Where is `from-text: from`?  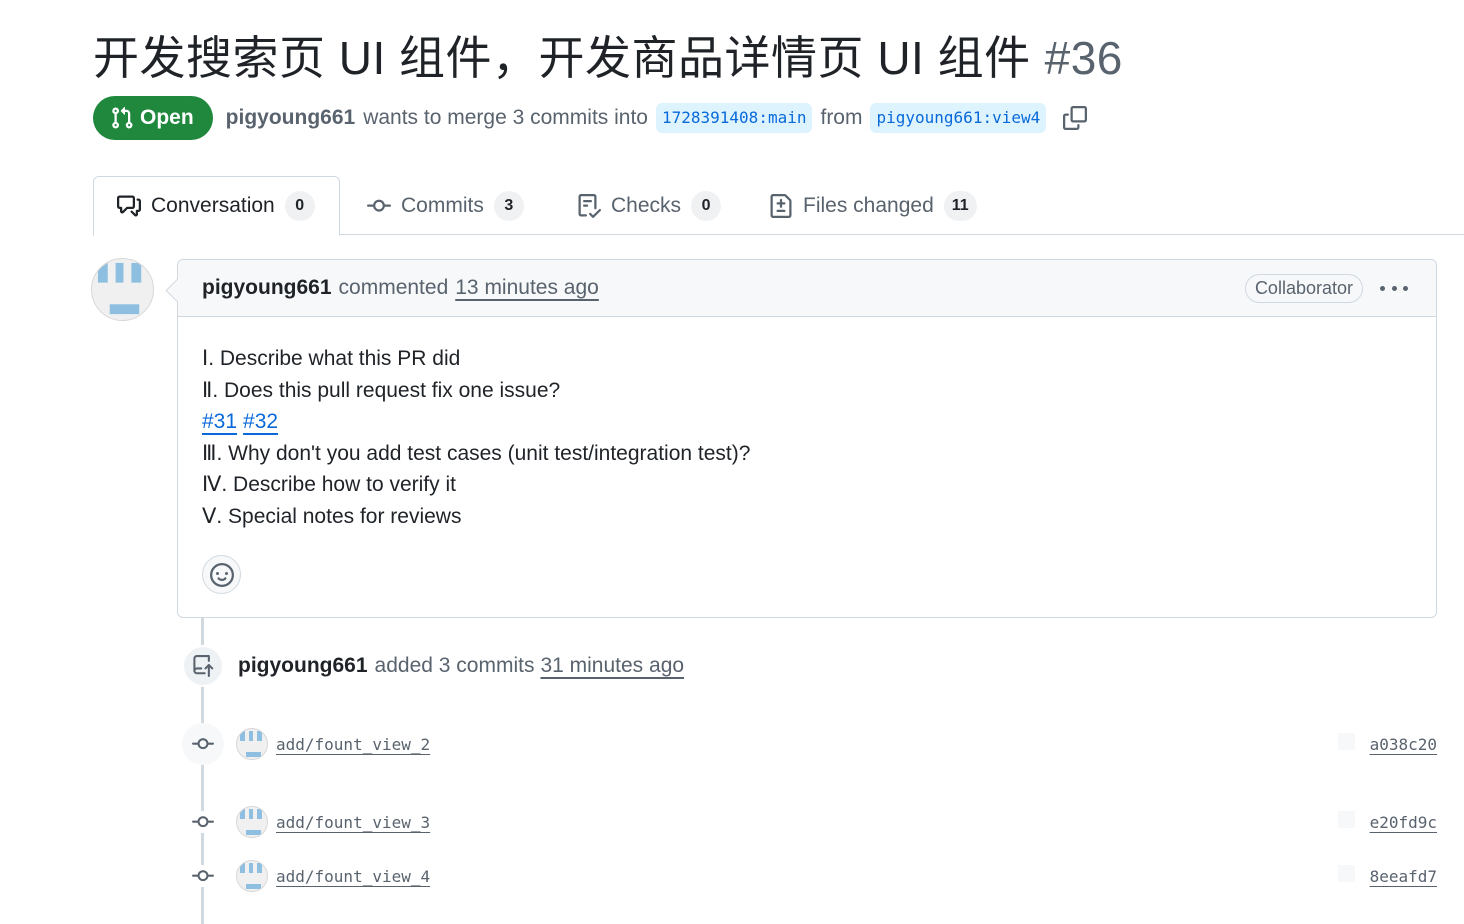
from-text: from is located at coordinates (841, 117).